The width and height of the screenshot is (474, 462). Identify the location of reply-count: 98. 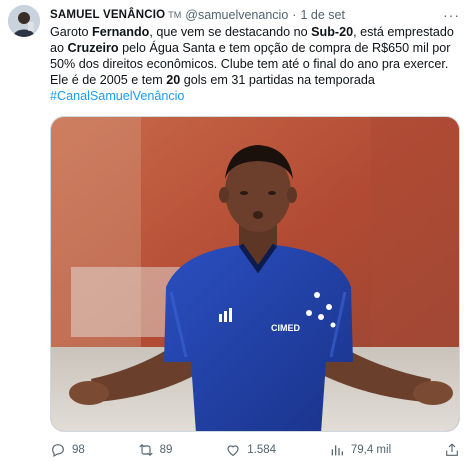
(78, 450).